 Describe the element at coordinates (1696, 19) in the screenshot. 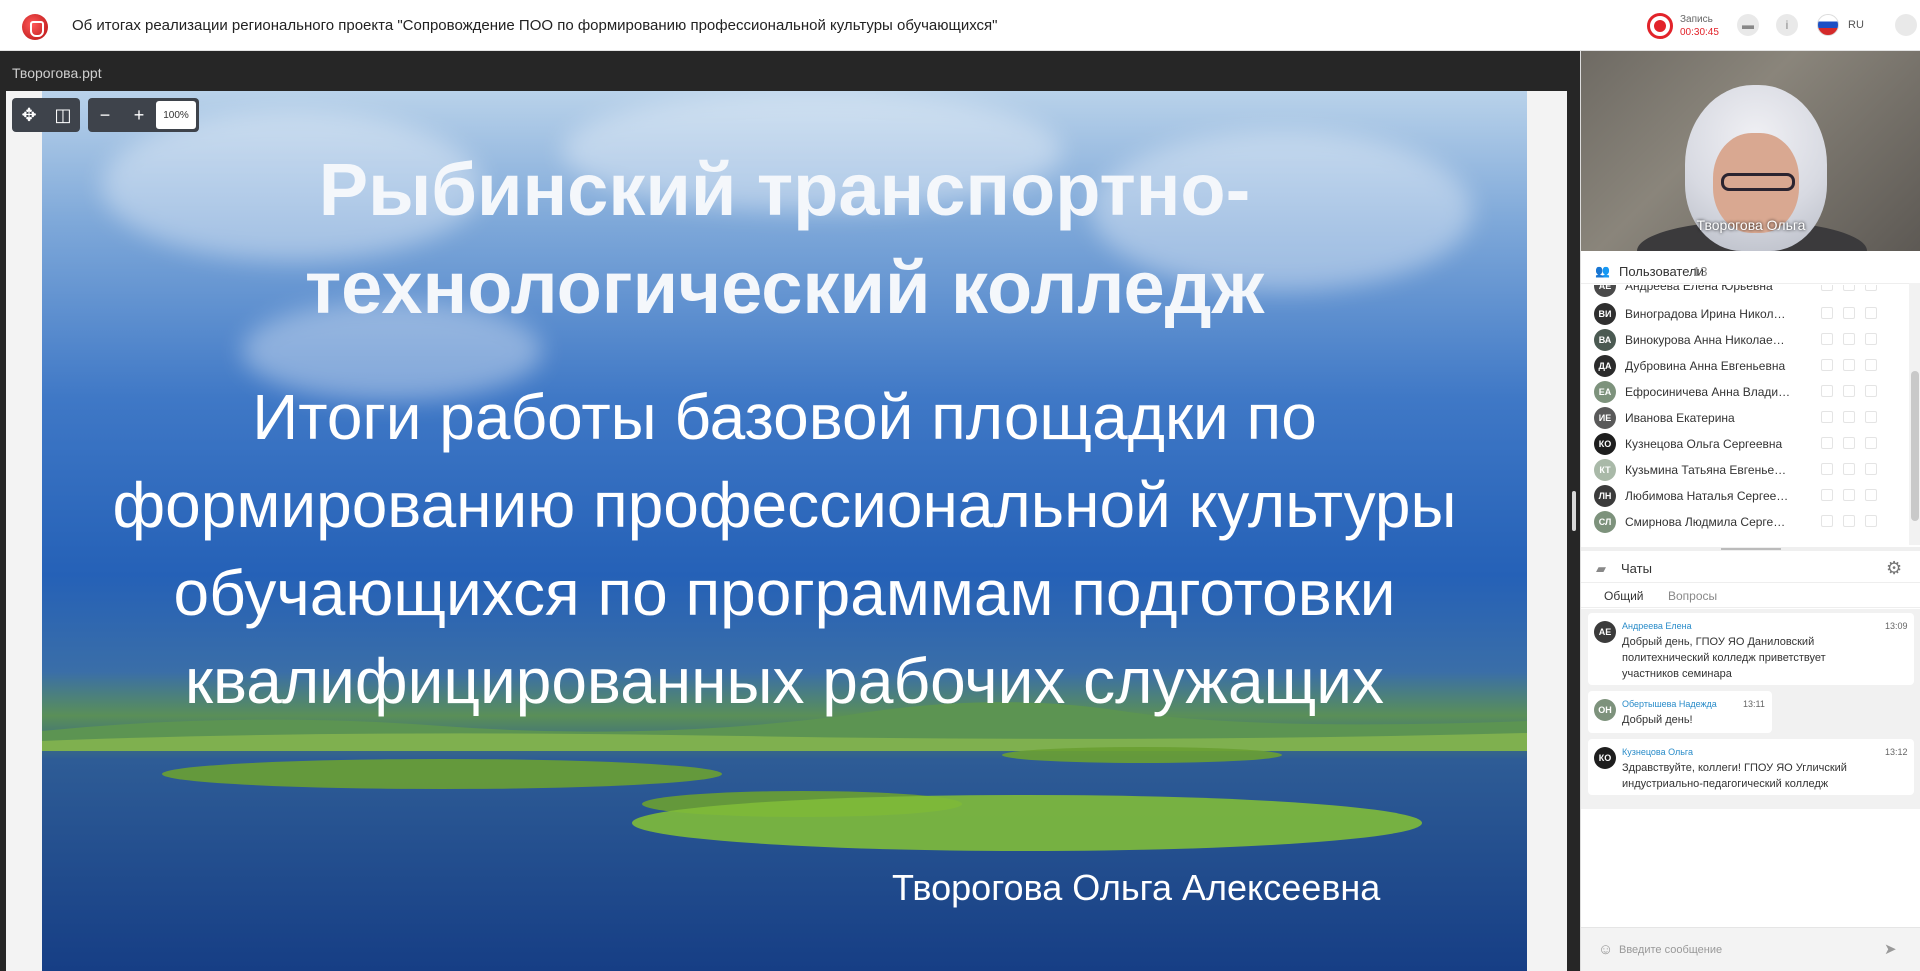

I see `record-label: Запись` at that location.